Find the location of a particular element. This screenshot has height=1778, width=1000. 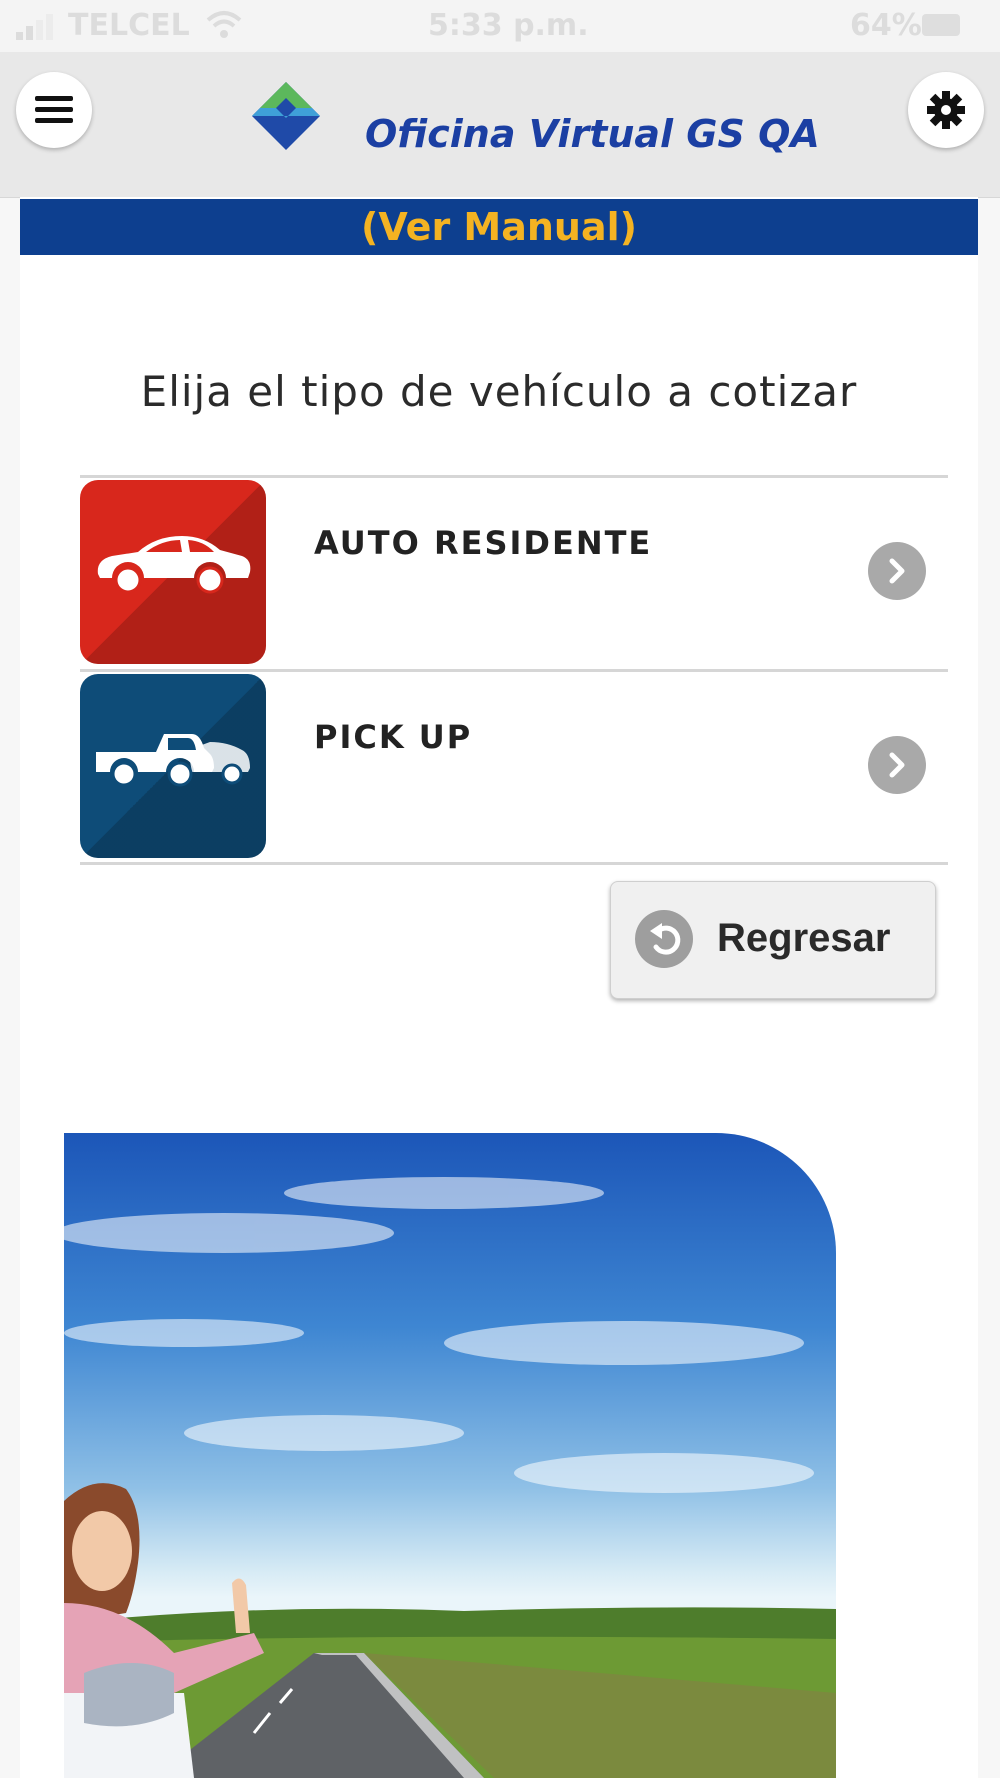

battery-percent: 64% is located at coordinates (886, 25).